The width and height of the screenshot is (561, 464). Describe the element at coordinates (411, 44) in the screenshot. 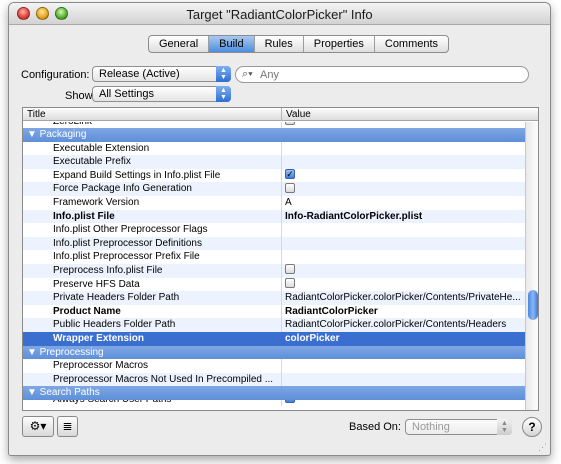

I see `tab-comments: Comments` at that location.